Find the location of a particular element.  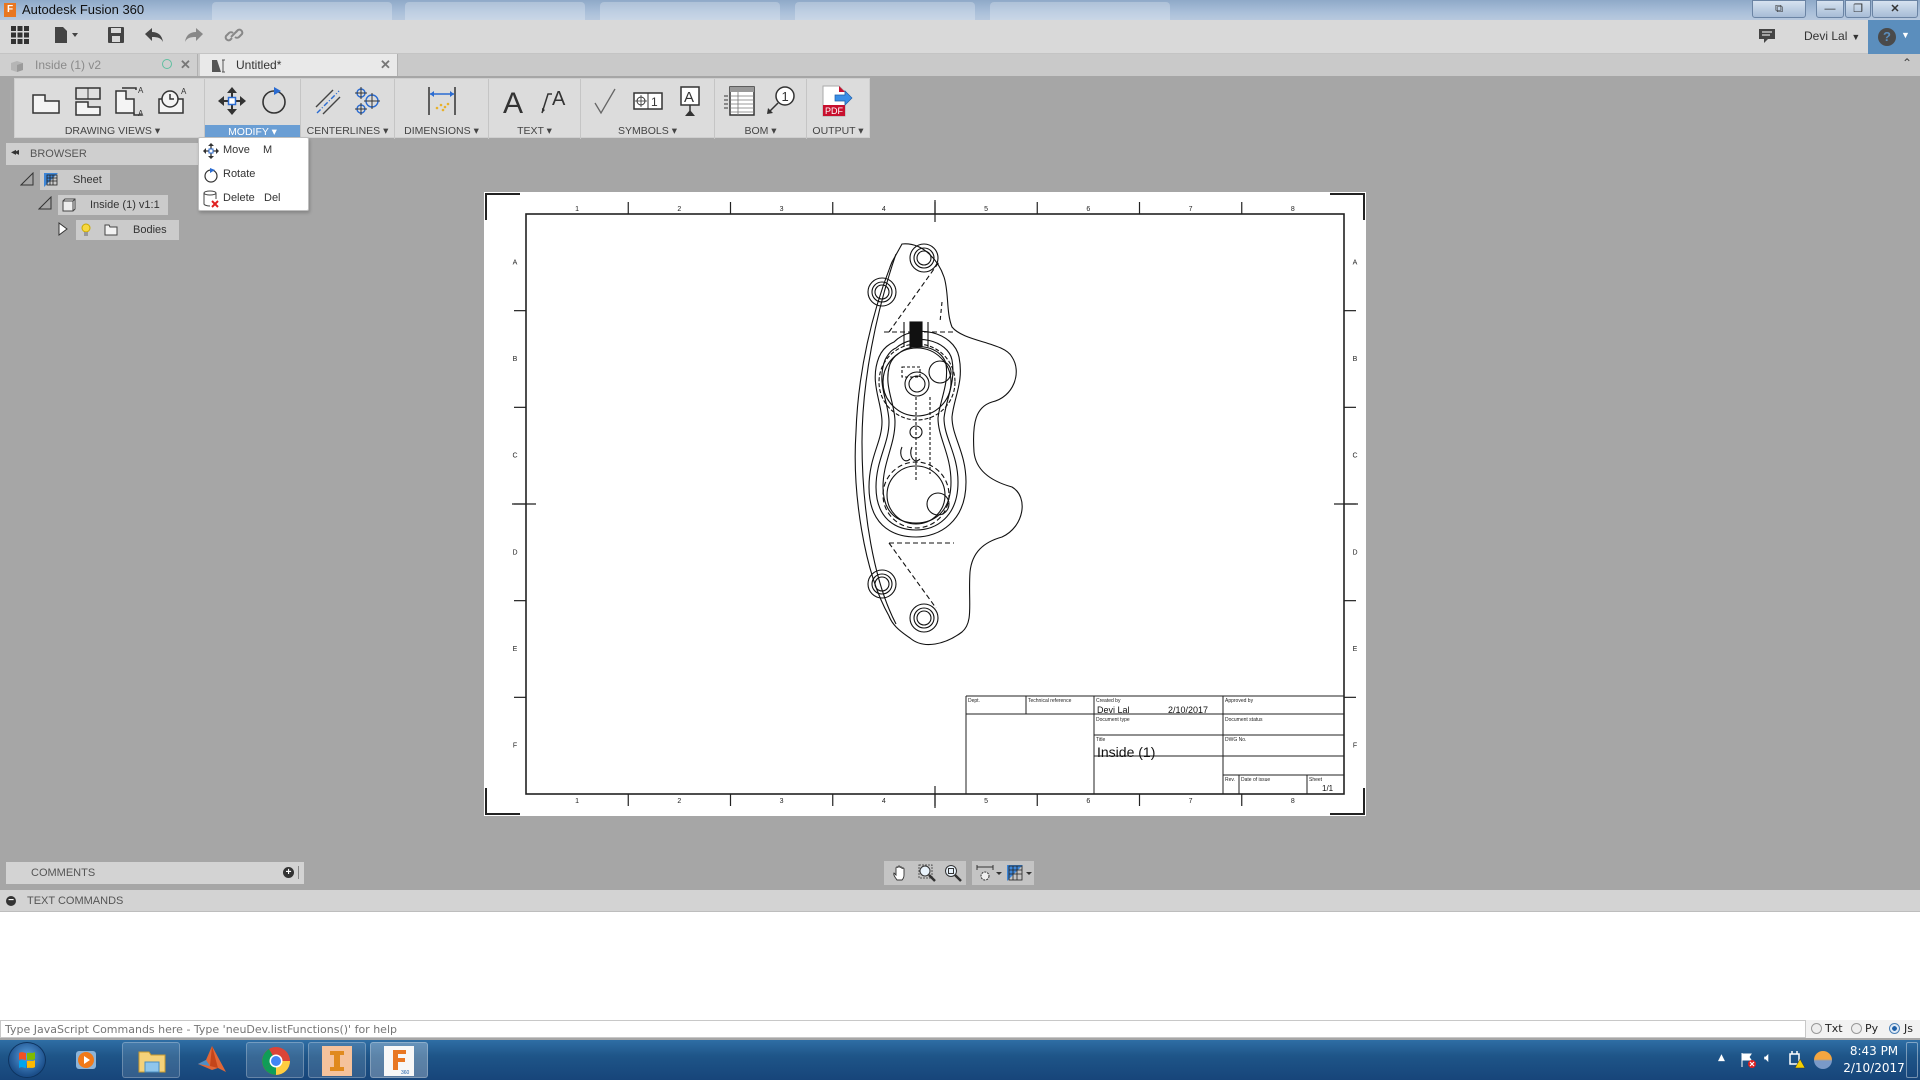

redo-icon is located at coordinates (194, 37).